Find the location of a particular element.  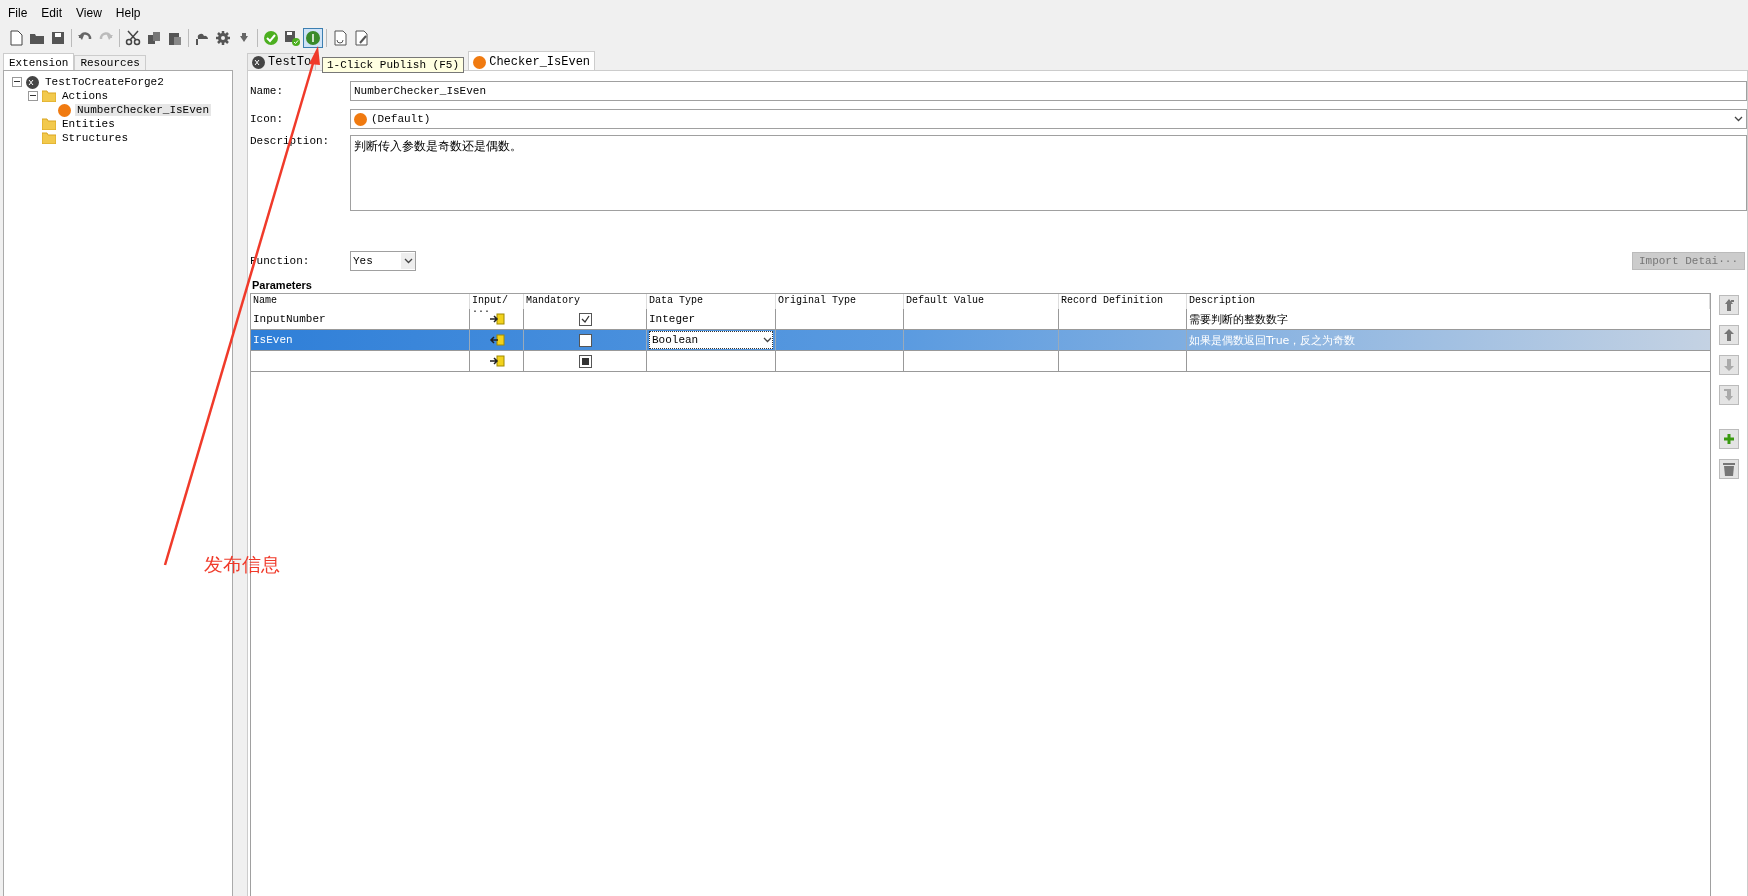

publish-icon is located at coordinates (313, 38).